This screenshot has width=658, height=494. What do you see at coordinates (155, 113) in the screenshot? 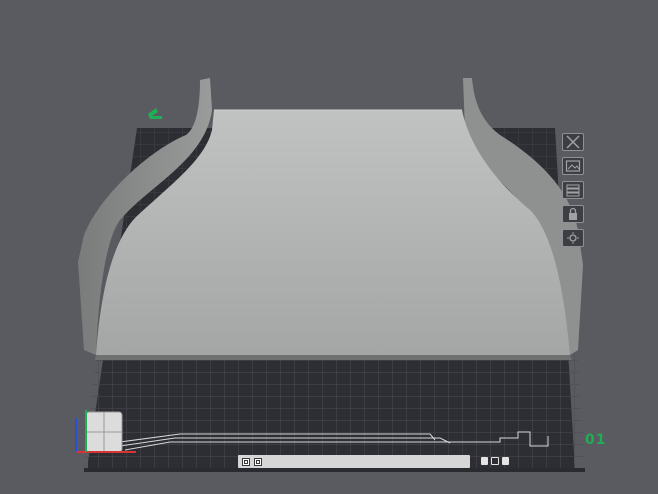
I see `y-axis-marker` at bounding box center [155, 113].